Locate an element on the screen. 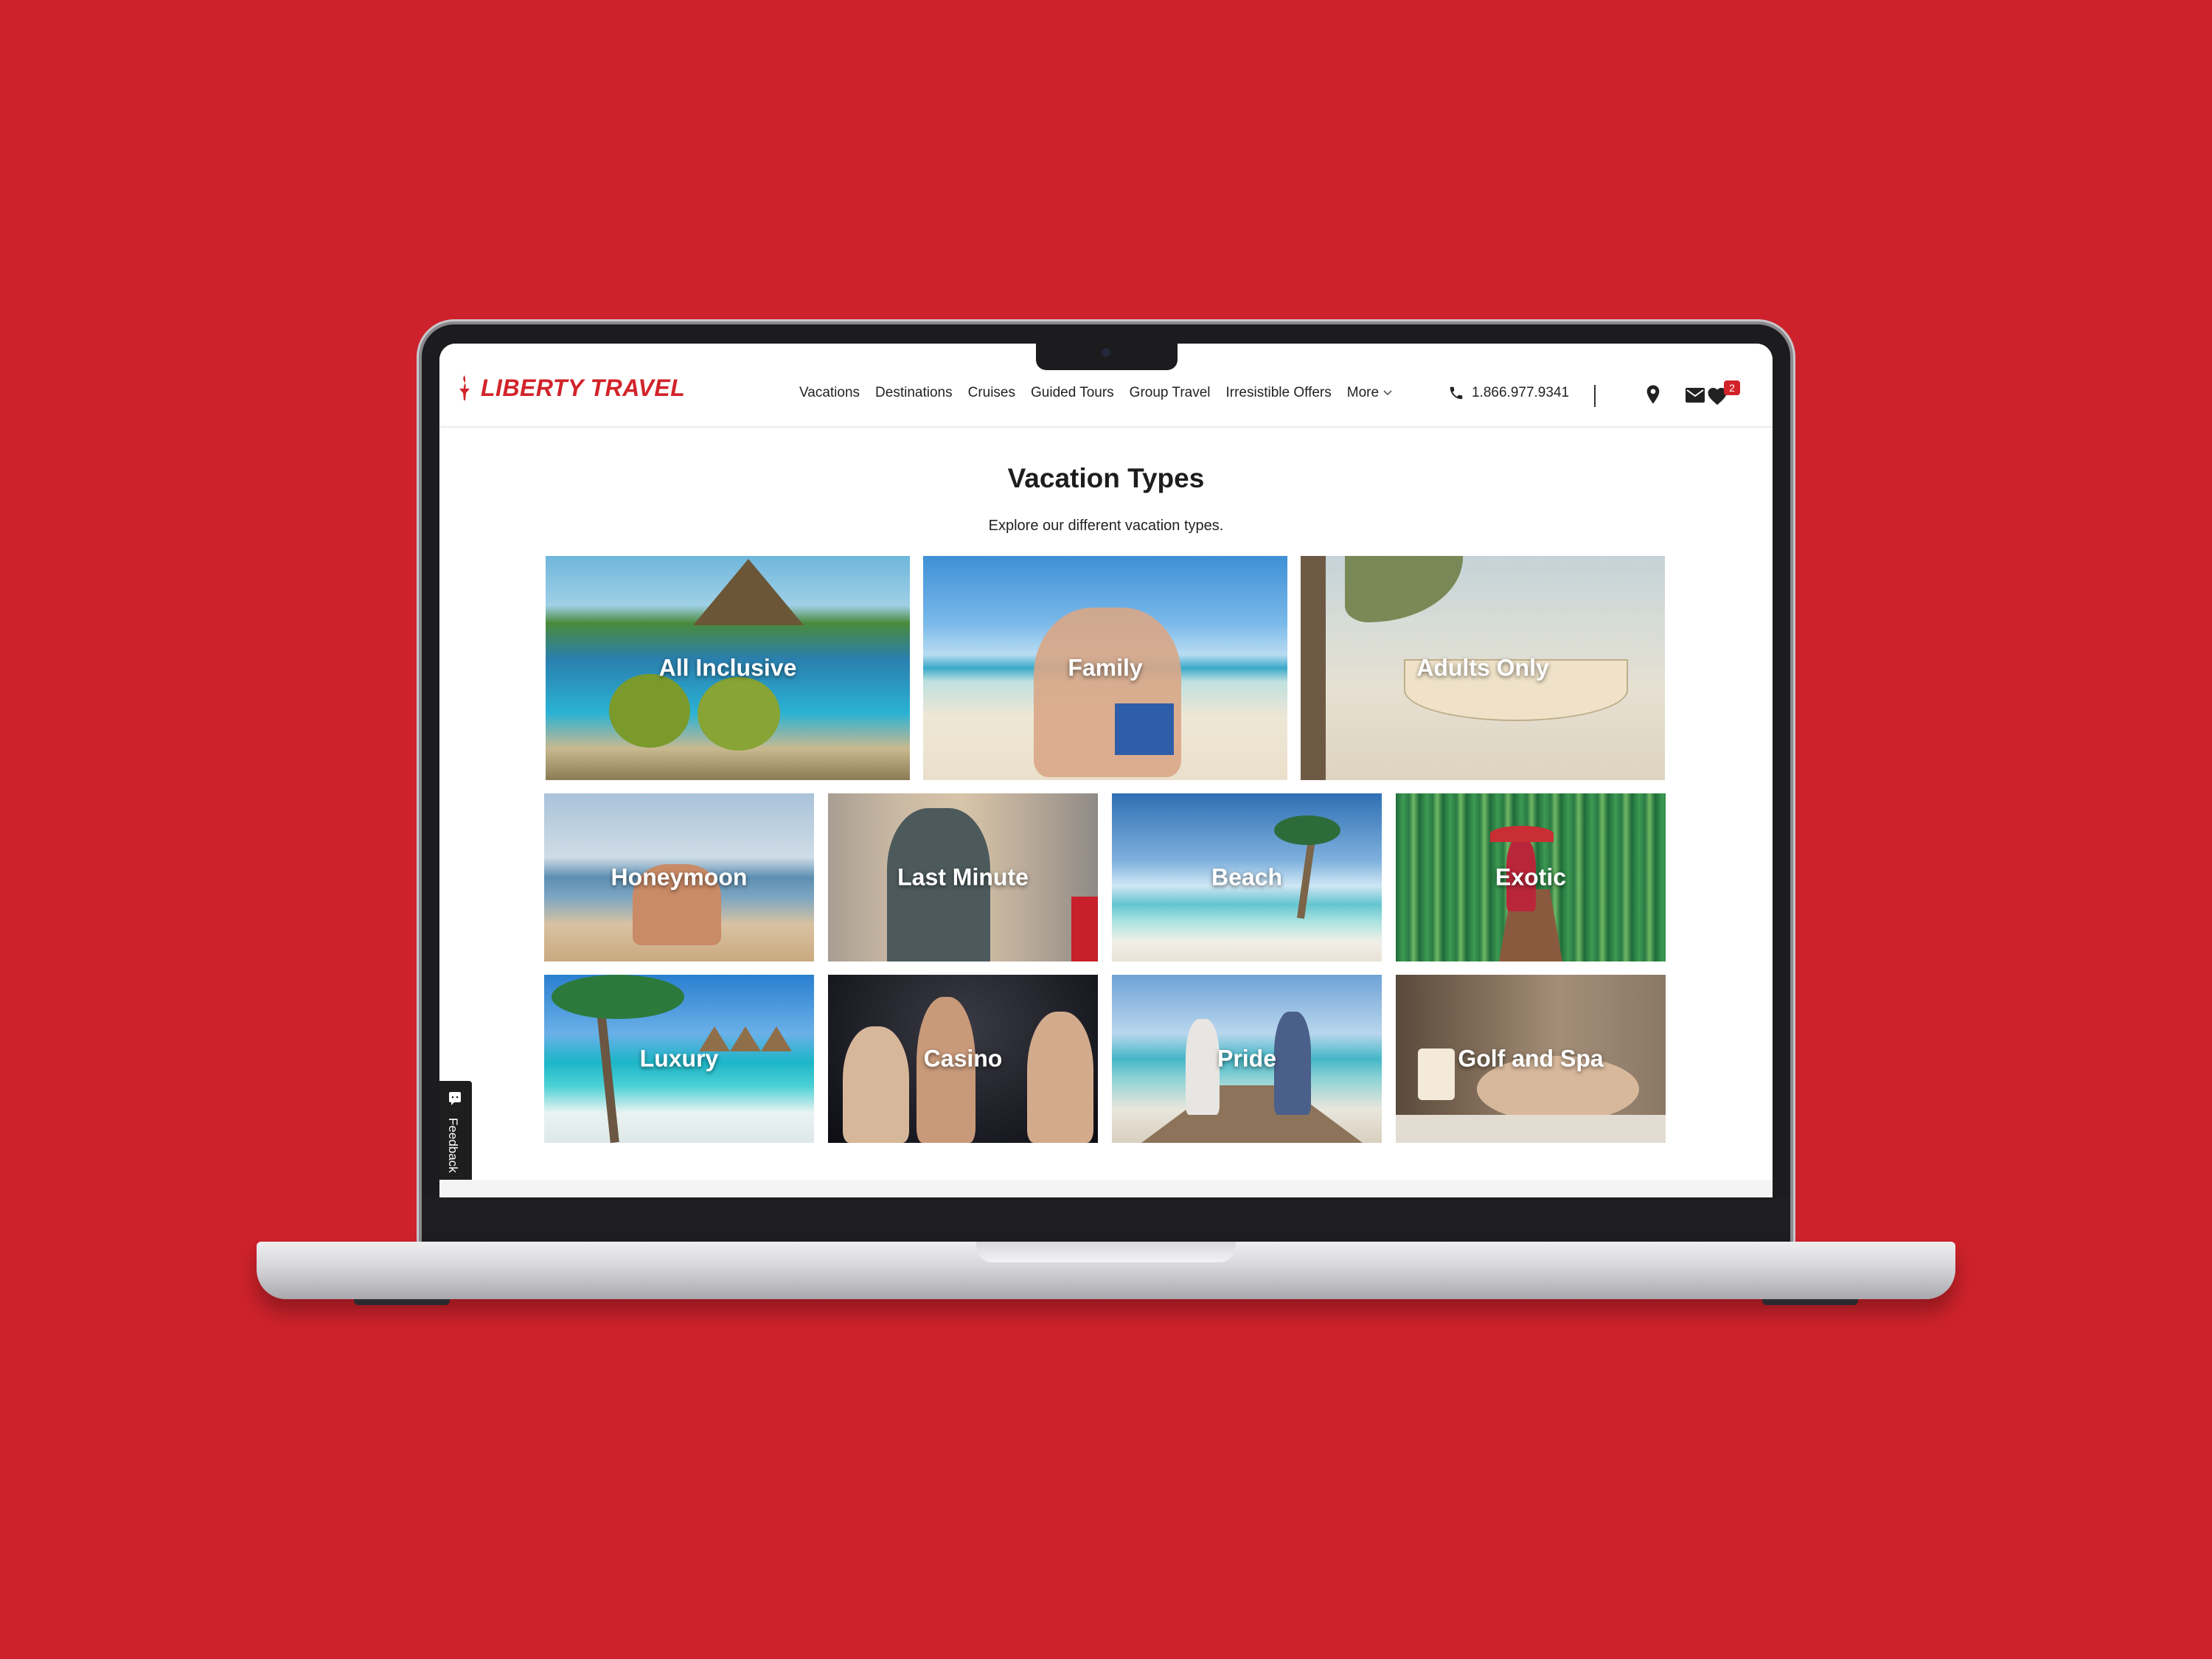  photo-umbrella is located at coordinates (1522, 834).